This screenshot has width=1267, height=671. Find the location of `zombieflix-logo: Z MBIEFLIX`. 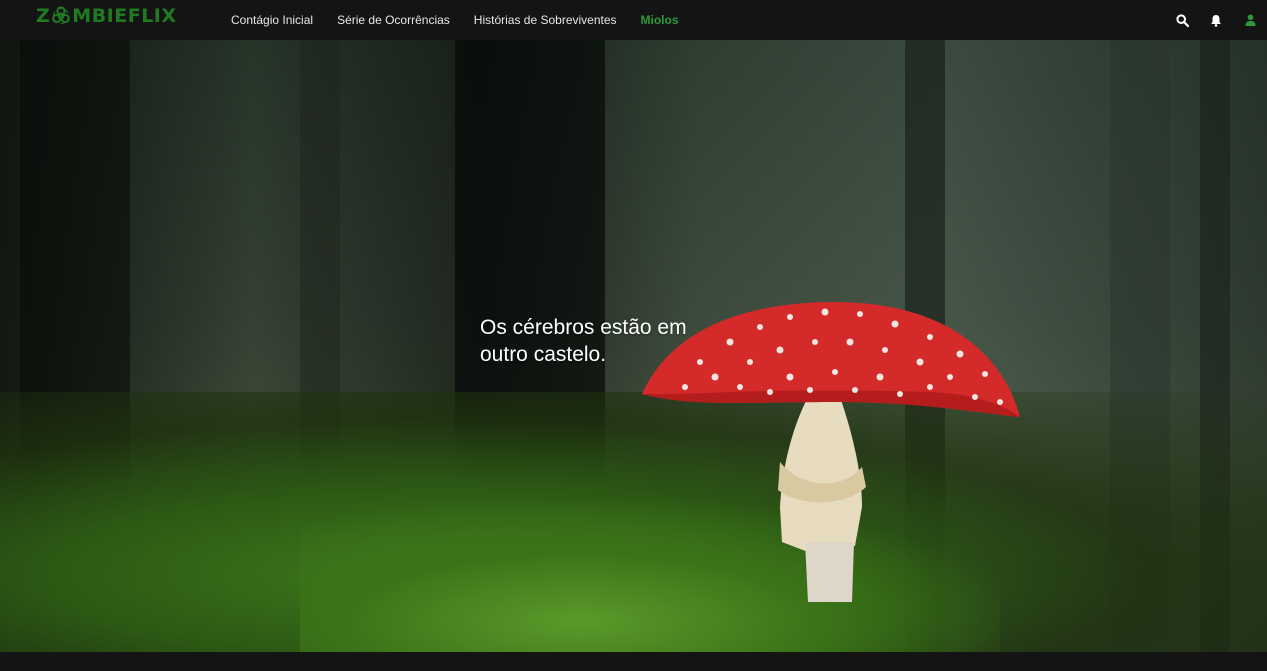

zombieflix-logo: Z MBIEFLIX is located at coordinates (106, 16).